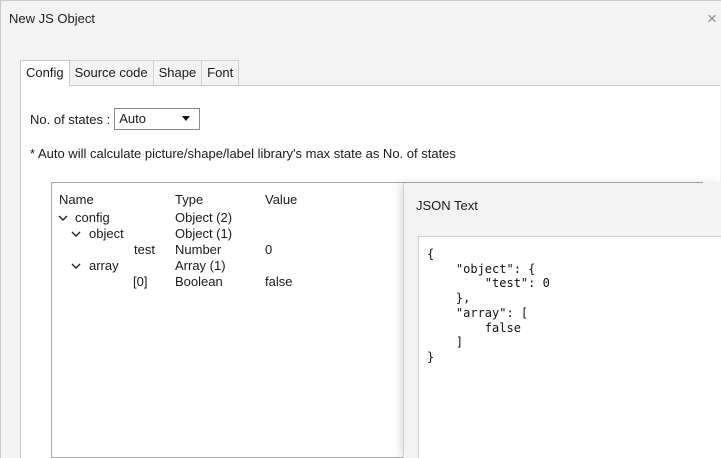  Describe the element at coordinates (189, 199) in the screenshot. I see `column-header-type: Type` at that location.